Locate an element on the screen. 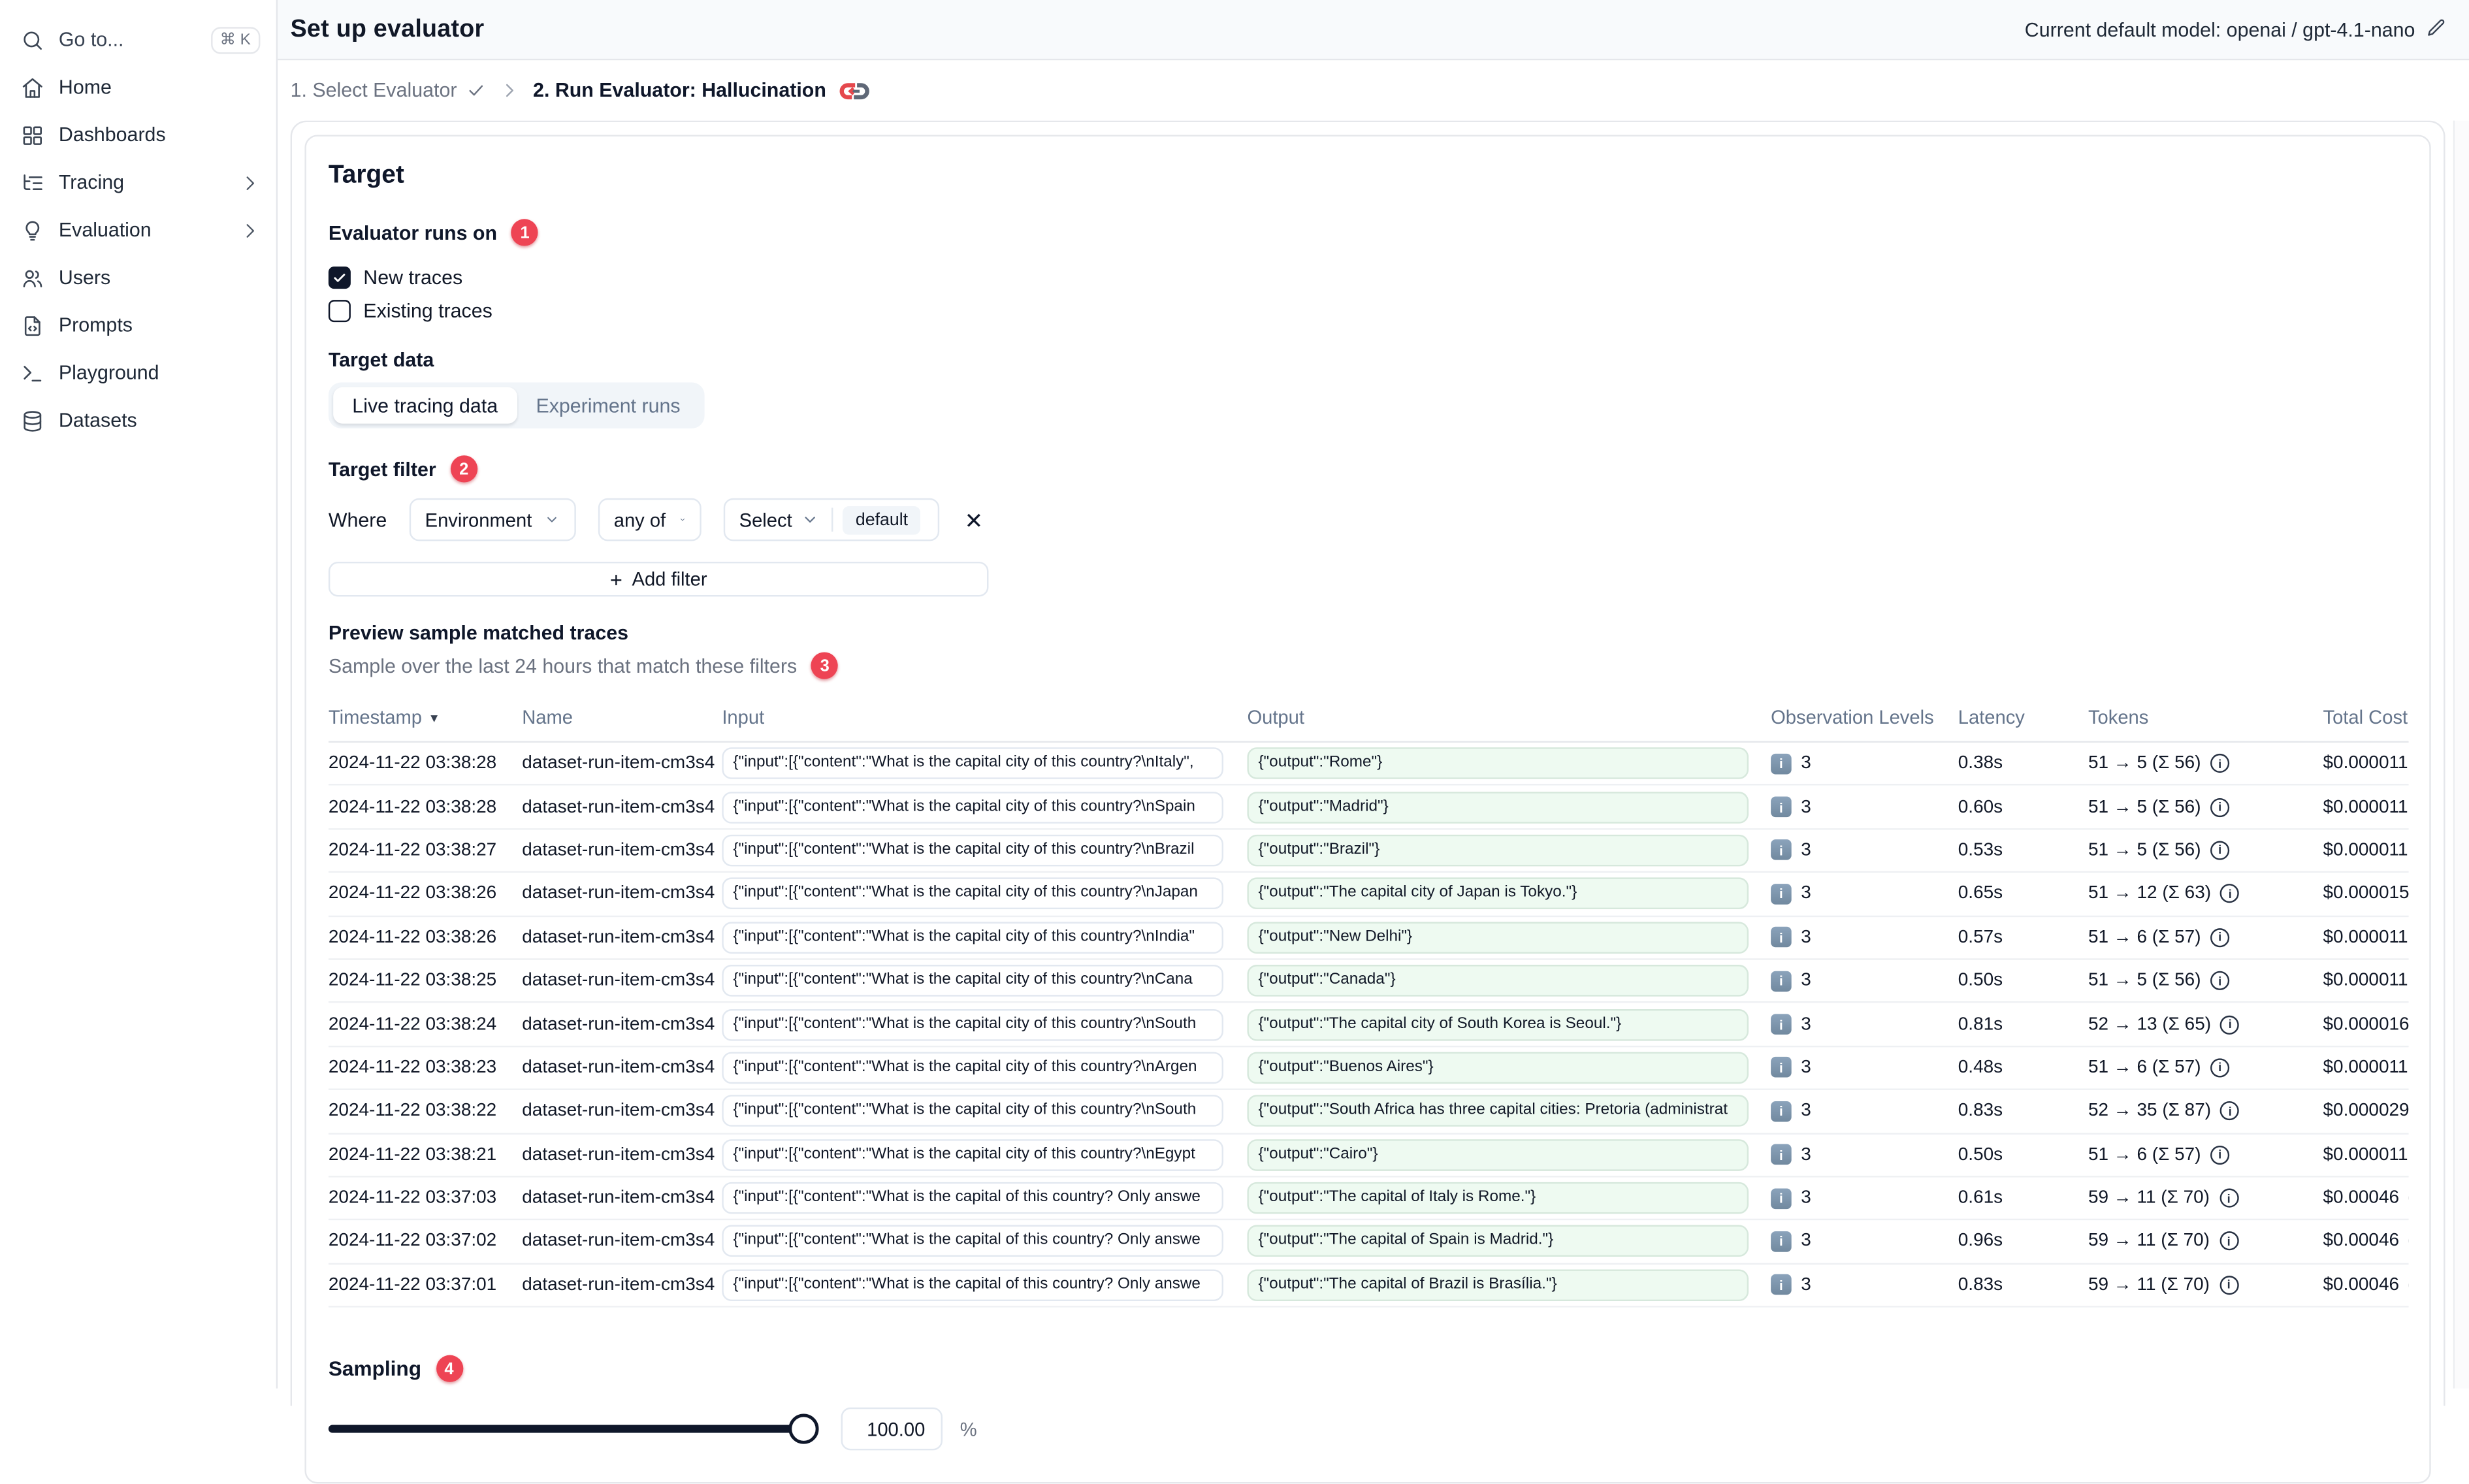 The height and width of the screenshot is (1484, 2469). column-header-output: Output is located at coordinates (1509, 717).